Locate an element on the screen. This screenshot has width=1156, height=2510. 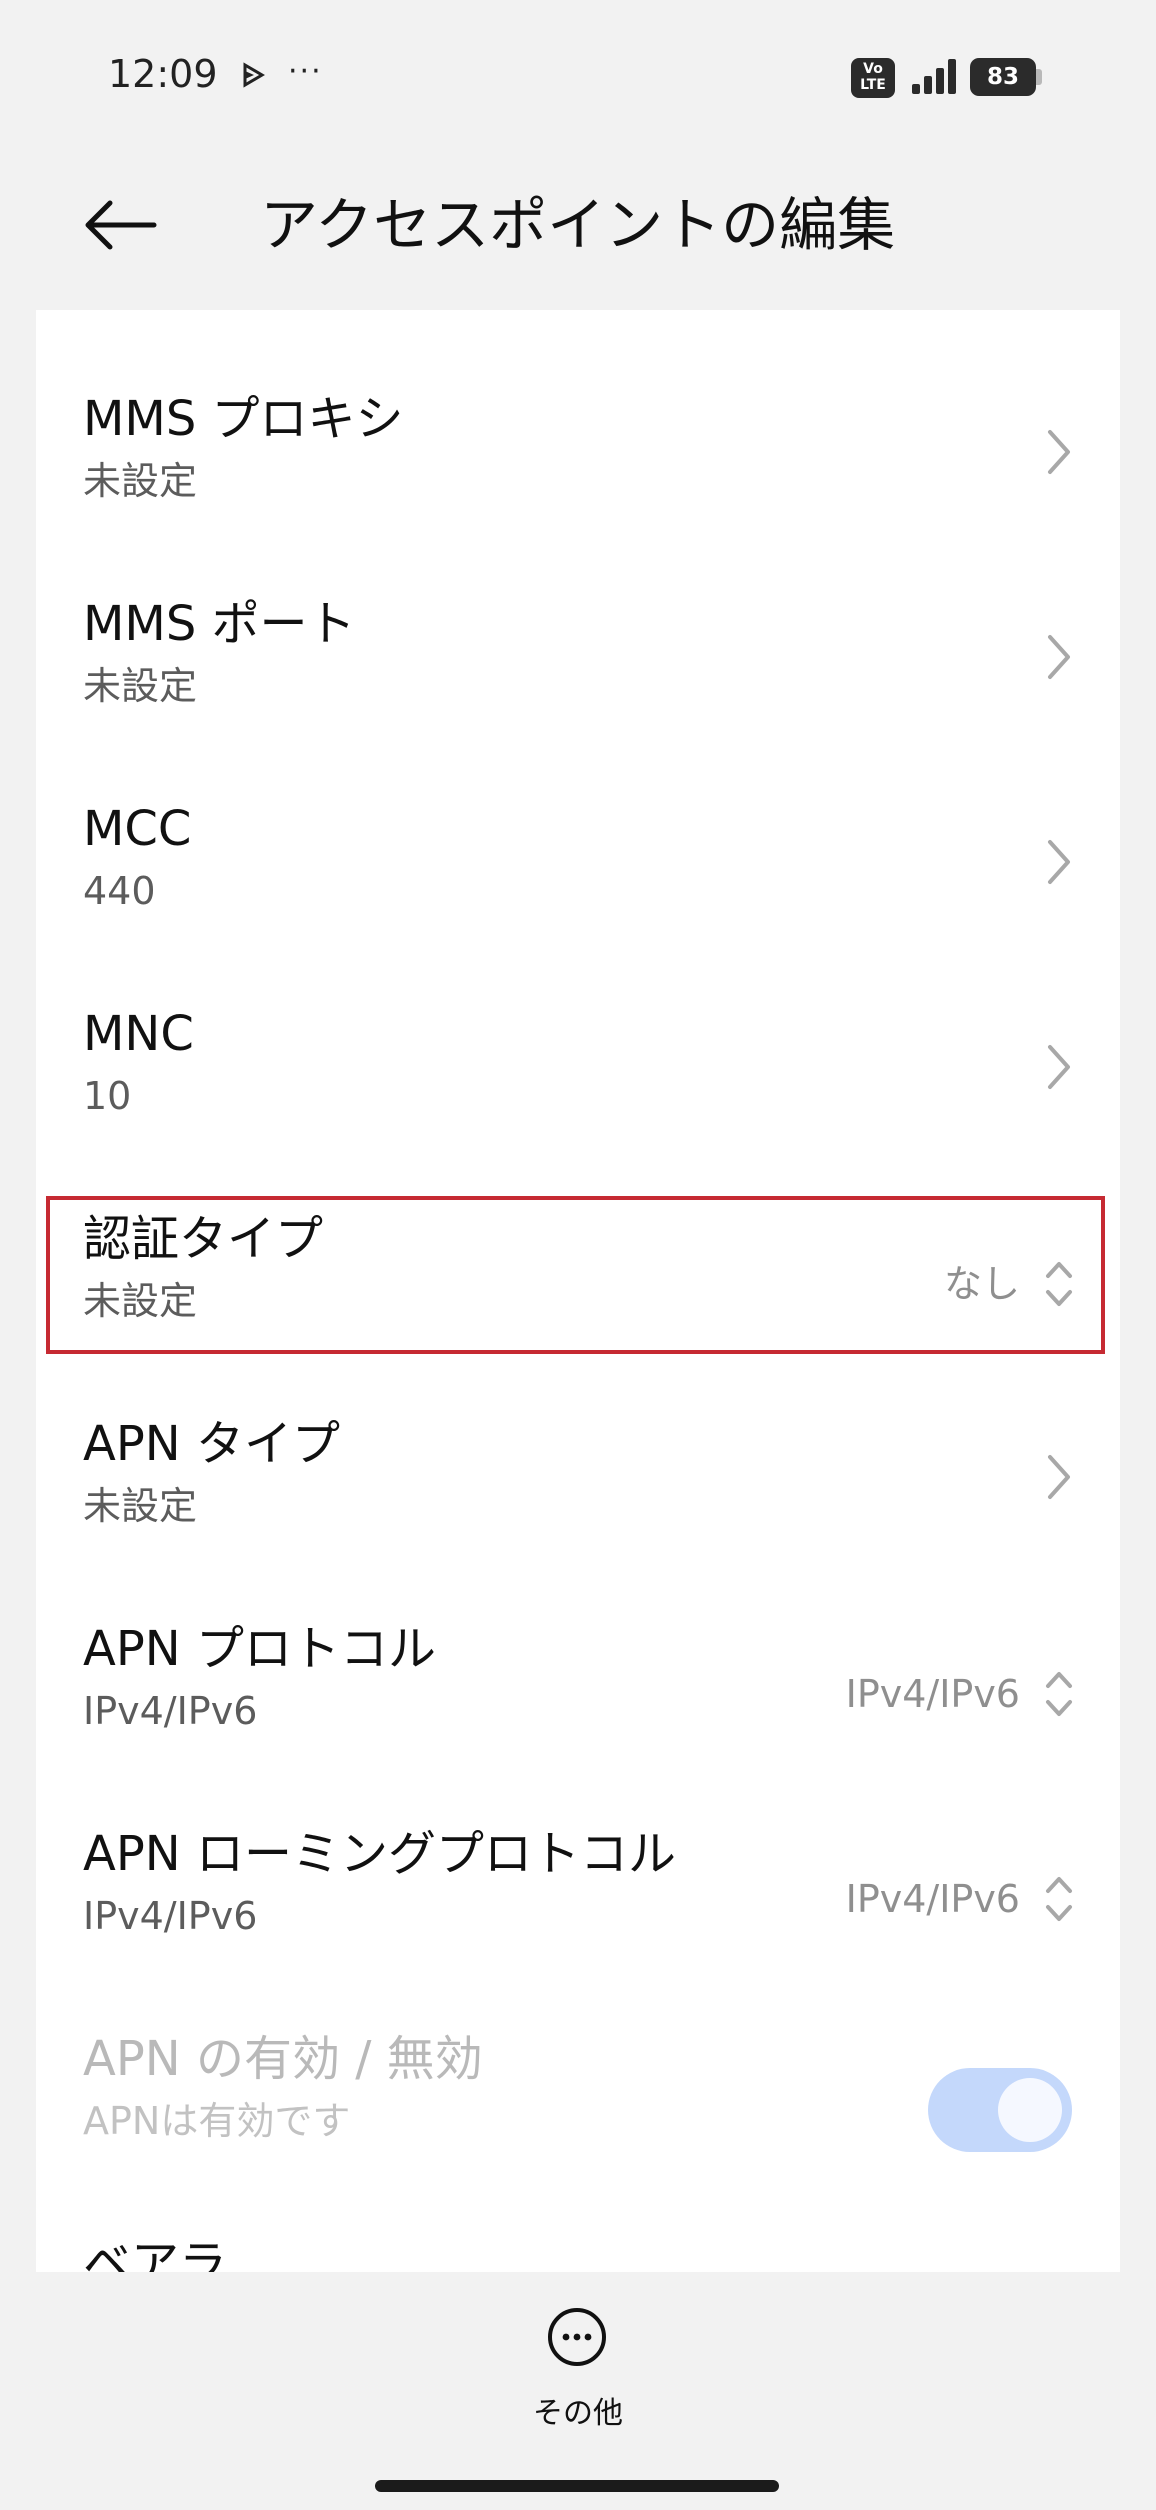
setting-title: APN の有効 / 無効 is located at coordinates (283, 2059).